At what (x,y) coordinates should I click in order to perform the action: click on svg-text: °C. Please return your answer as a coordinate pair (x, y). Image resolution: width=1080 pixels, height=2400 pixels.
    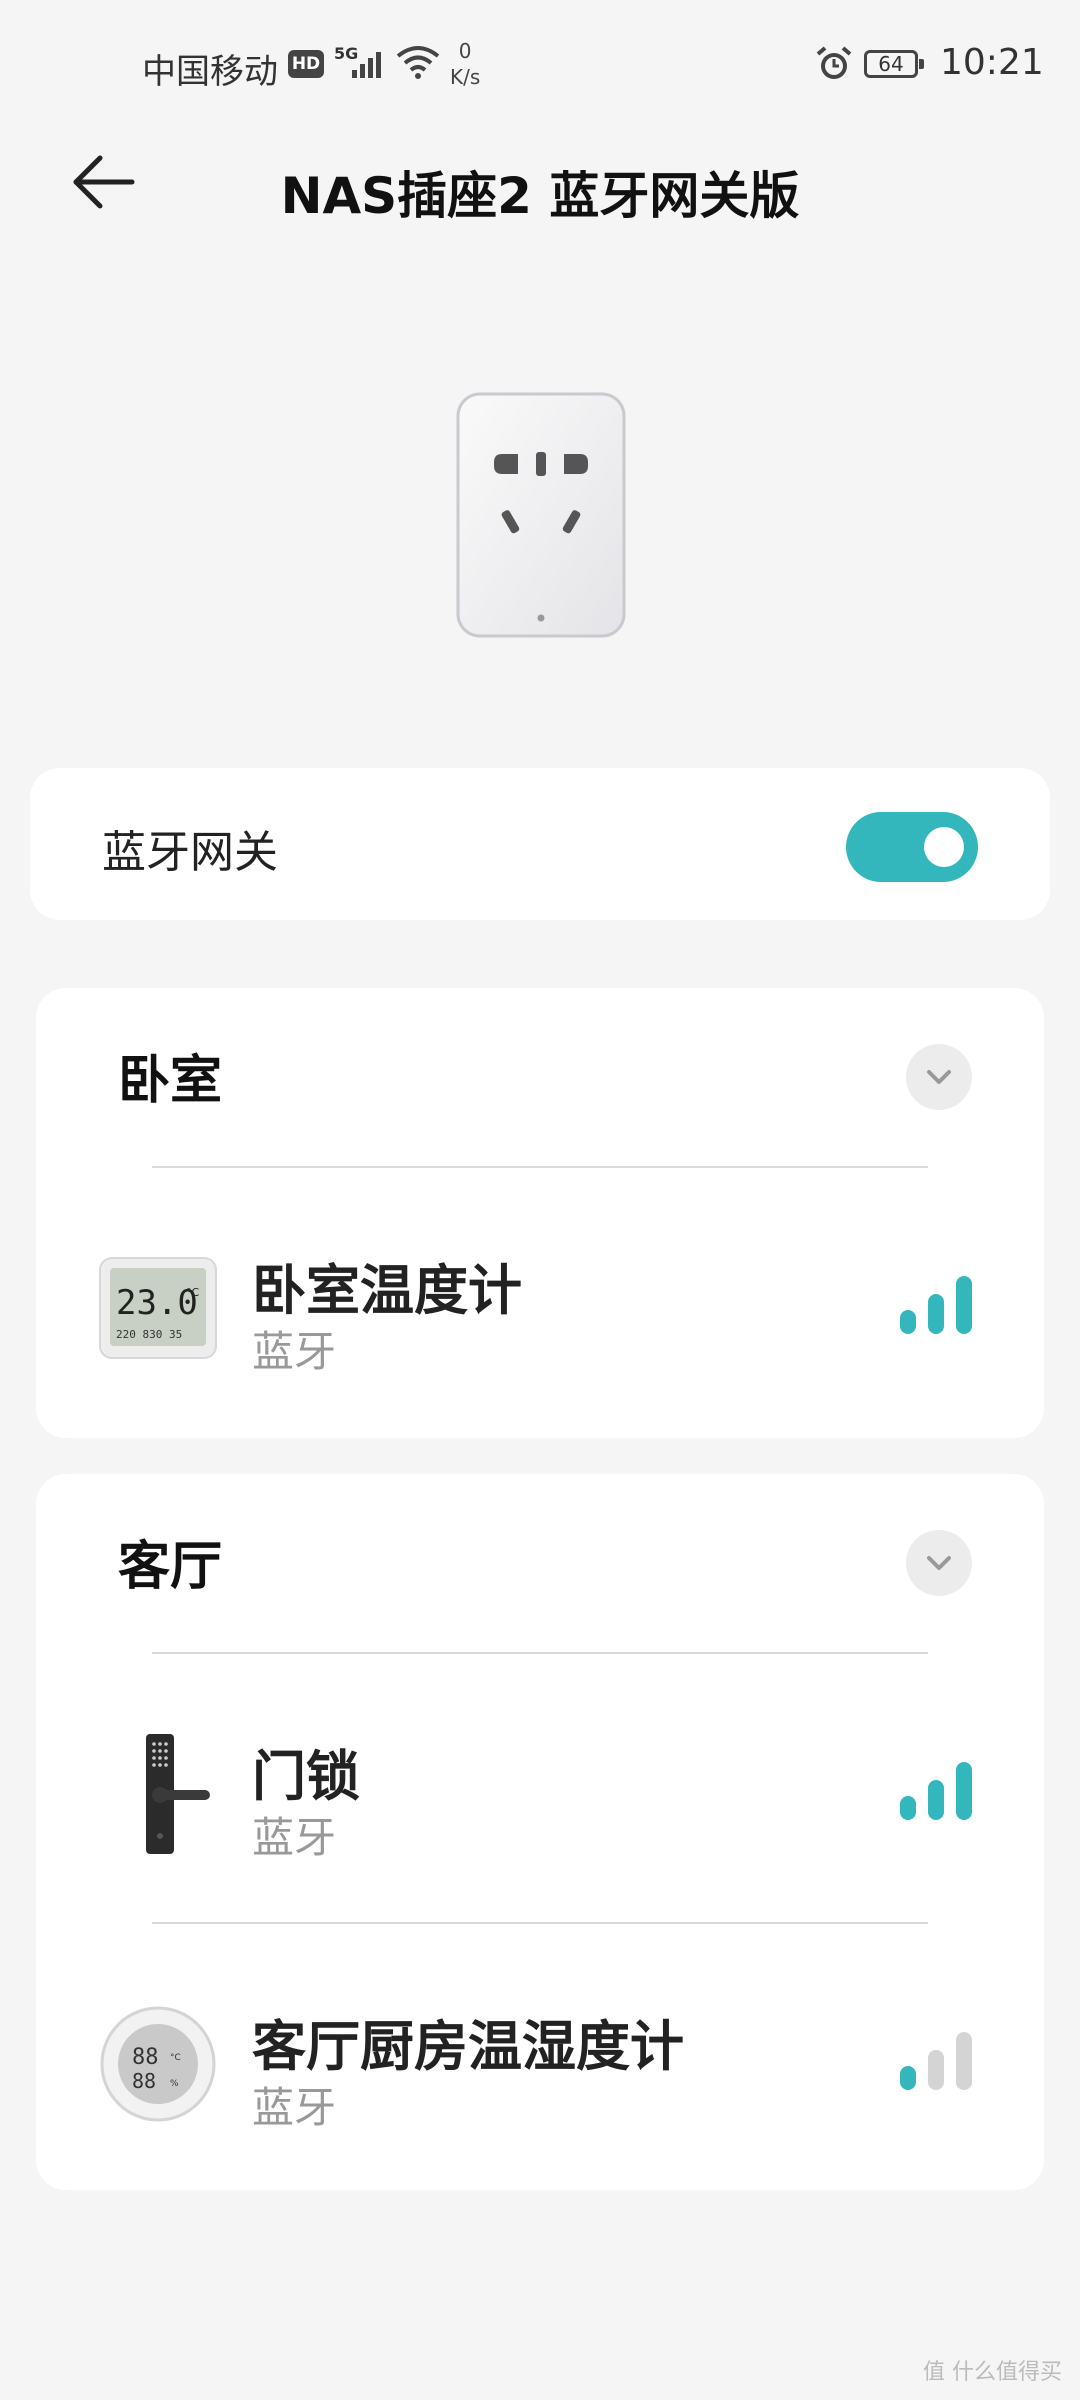
    Looking at the image, I should click on (175, 2058).